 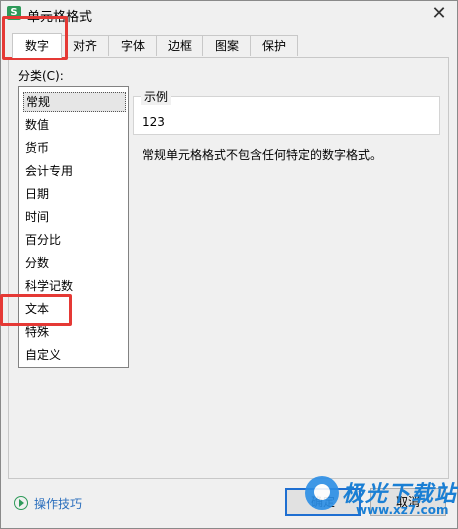 What do you see at coordinates (74, 148) in the screenshot?
I see `list-item-currency: 货币` at bounding box center [74, 148].